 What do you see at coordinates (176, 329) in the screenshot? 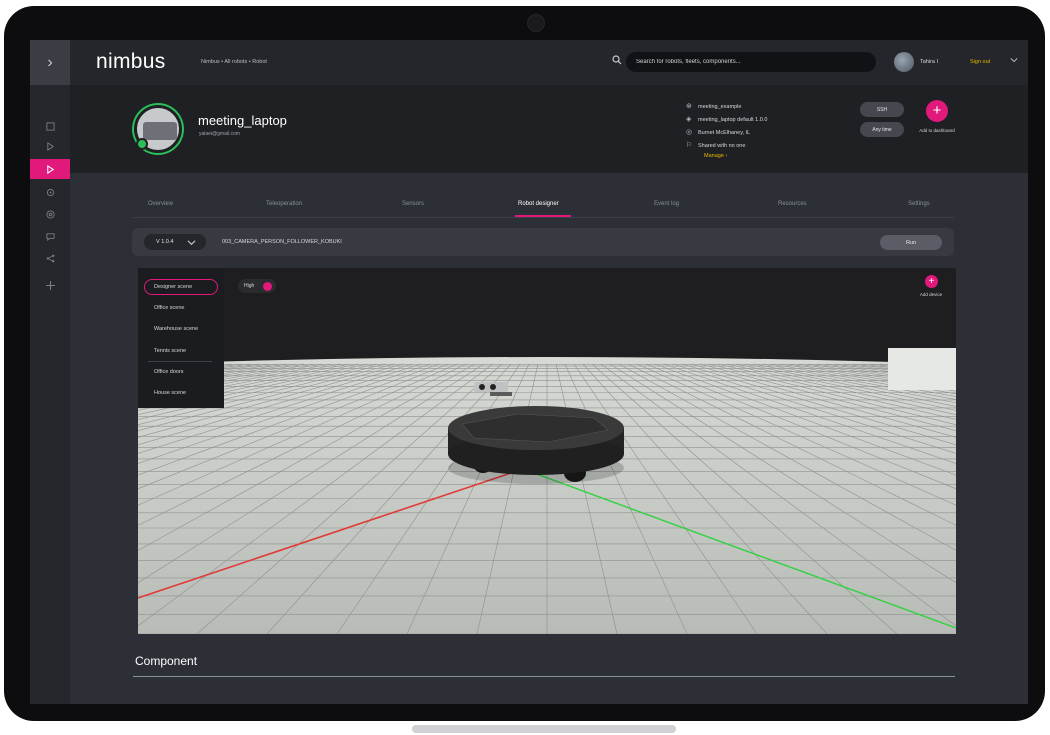
I see `scene-warehouse: Warehouse scene` at bounding box center [176, 329].